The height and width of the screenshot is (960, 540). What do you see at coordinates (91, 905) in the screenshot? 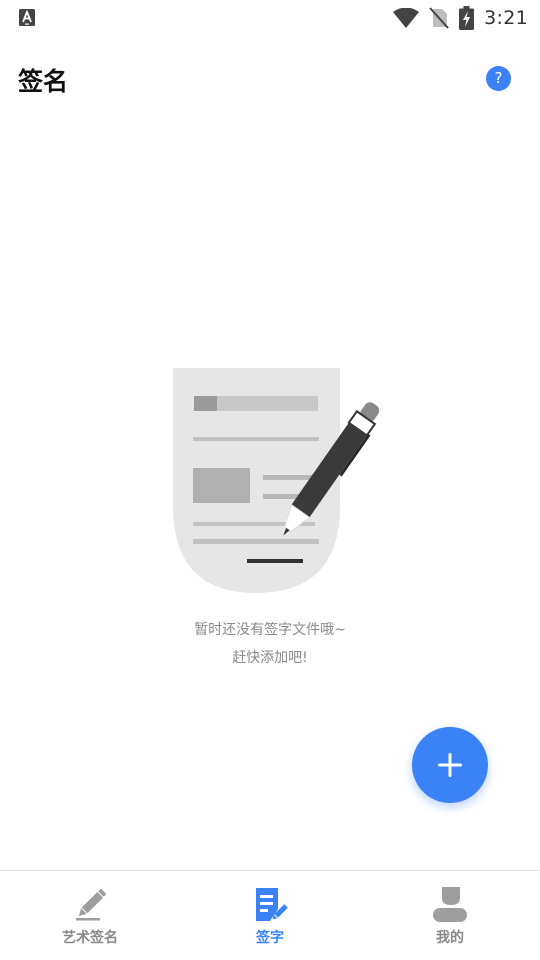
I see `pen-icon` at bounding box center [91, 905].